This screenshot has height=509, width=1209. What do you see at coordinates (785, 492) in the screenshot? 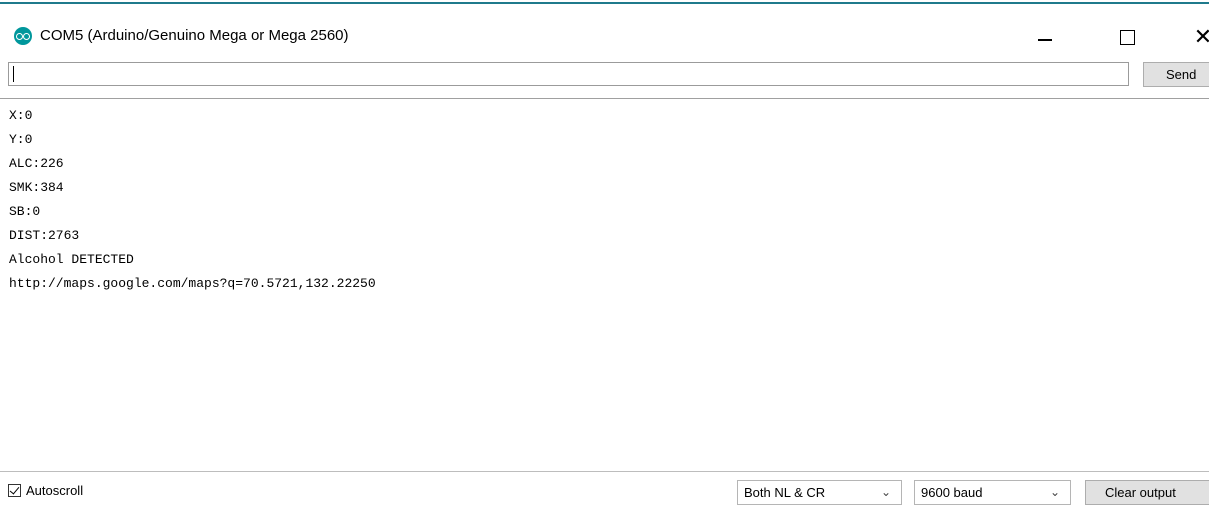
I see `line-ending-value: Both NL & CR` at bounding box center [785, 492].